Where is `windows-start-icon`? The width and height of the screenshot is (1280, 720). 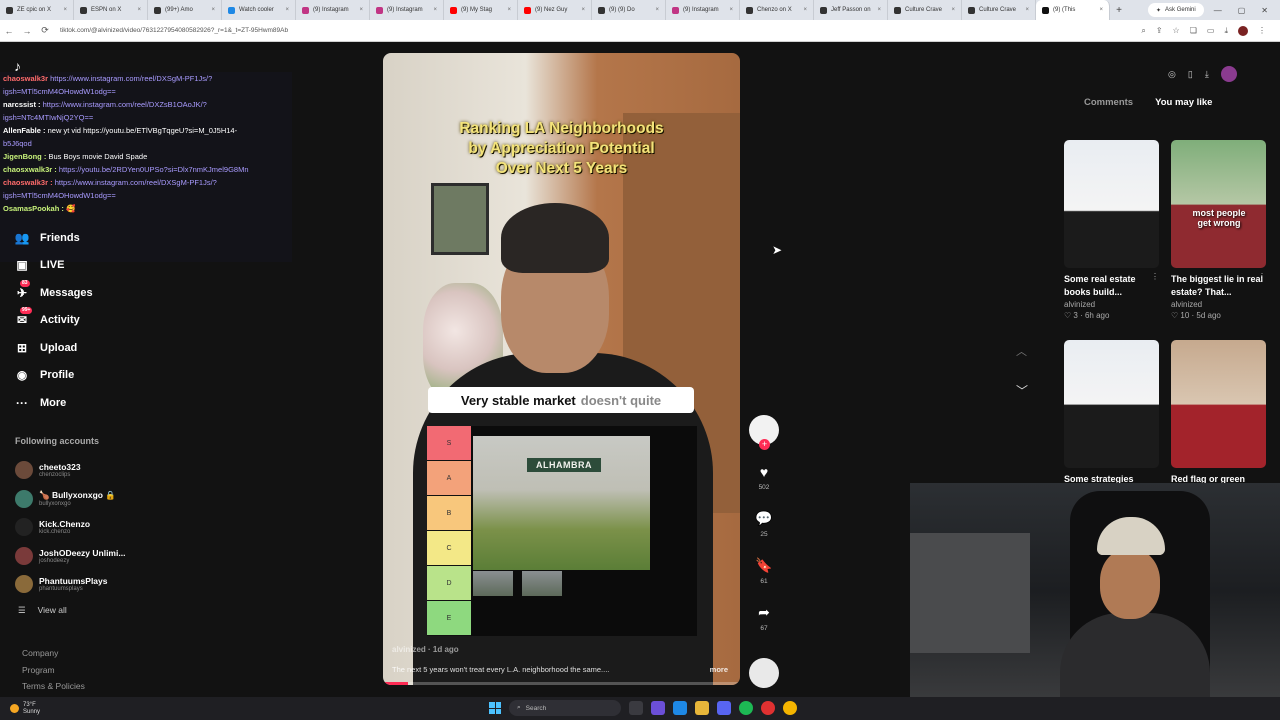
windows-start-icon is located at coordinates (495, 708).